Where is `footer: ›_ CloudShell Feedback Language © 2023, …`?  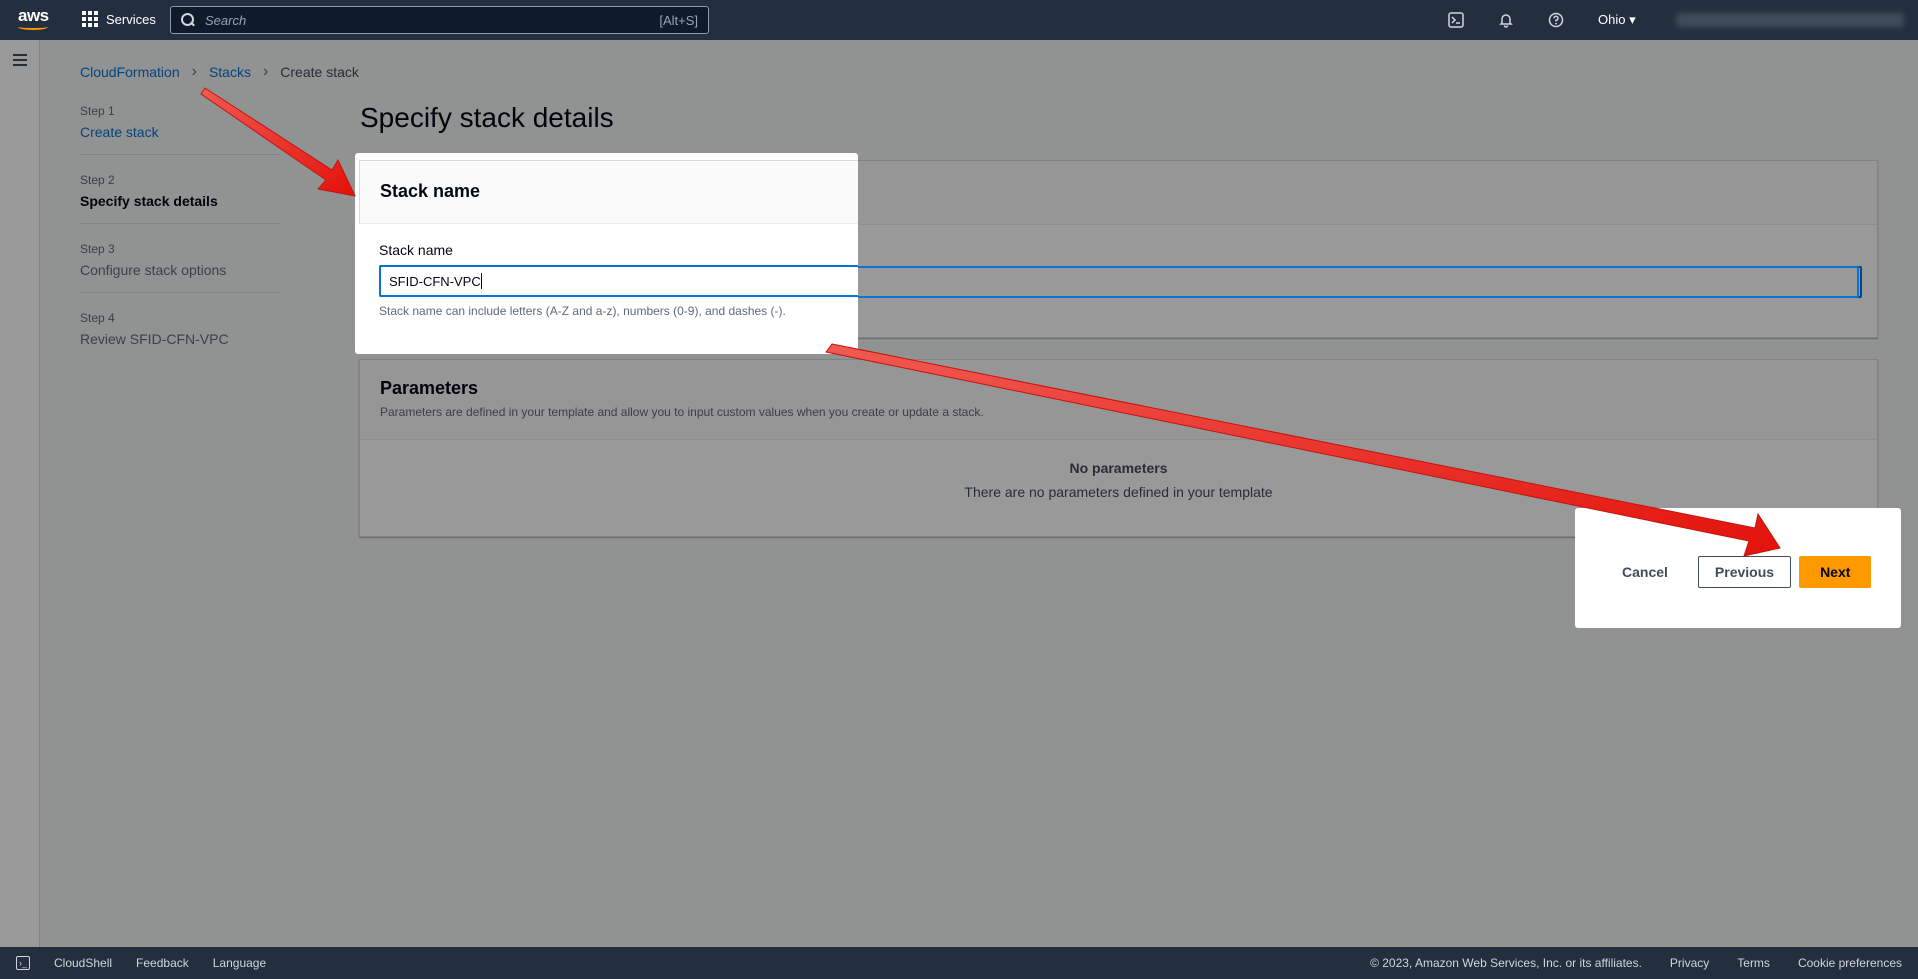 footer: ›_ CloudShell Feedback Language © 2023, … is located at coordinates (959, 963).